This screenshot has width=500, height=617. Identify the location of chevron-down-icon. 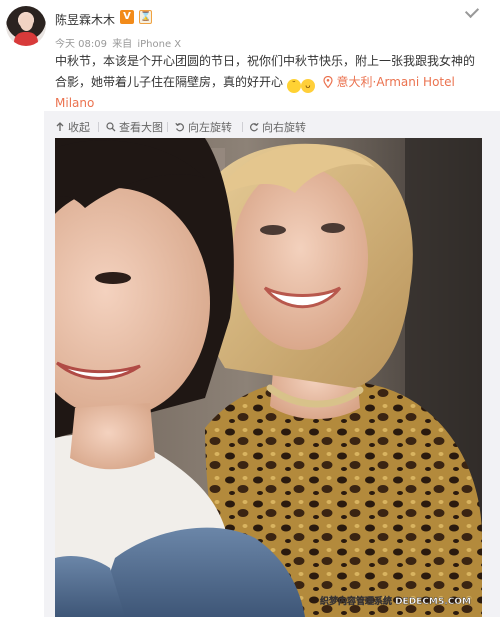
(472, 12).